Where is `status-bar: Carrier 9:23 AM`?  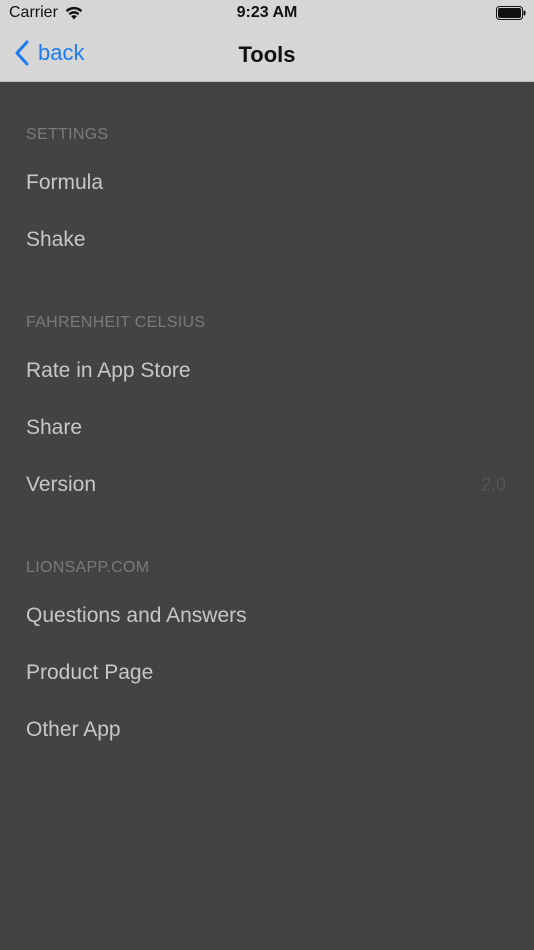 status-bar: Carrier 9:23 AM is located at coordinates (267, 14).